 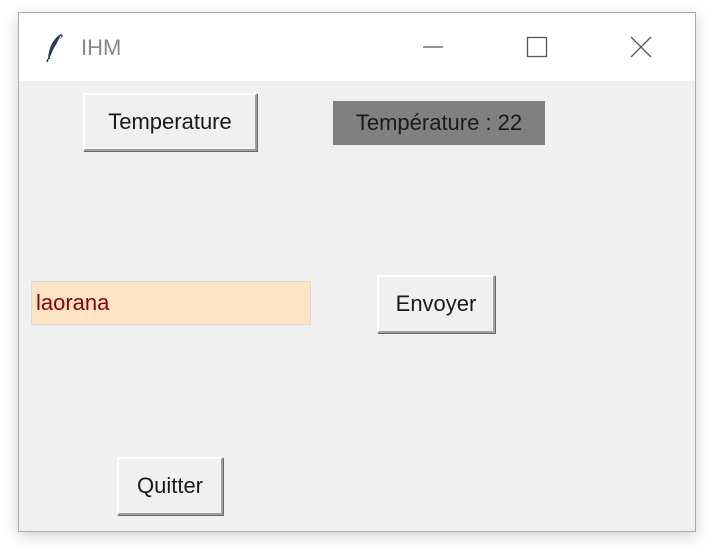 What do you see at coordinates (170, 122) in the screenshot?
I see `temperature-button: Temperature` at bounding box center [170, 122].